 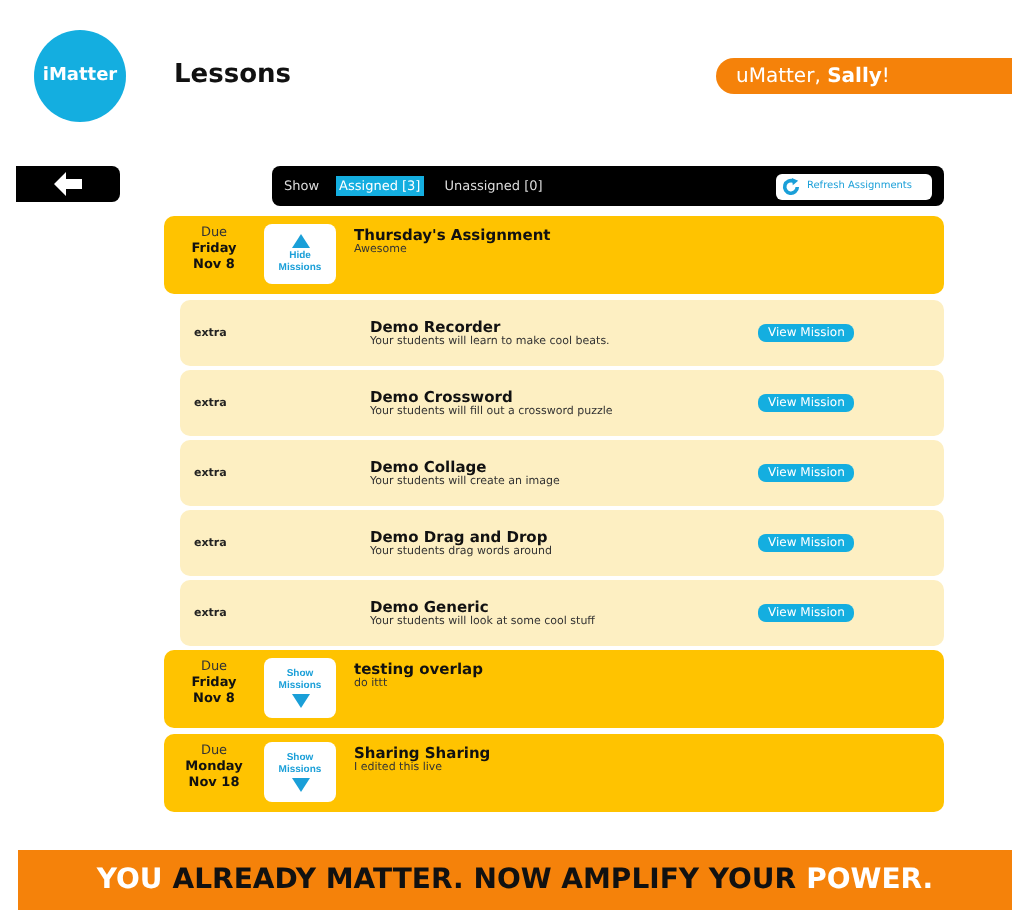 What do you see at coordinates (300, 241) in the screenshot?
I see `up-triangle-icon` at bounding box center [300, 241].